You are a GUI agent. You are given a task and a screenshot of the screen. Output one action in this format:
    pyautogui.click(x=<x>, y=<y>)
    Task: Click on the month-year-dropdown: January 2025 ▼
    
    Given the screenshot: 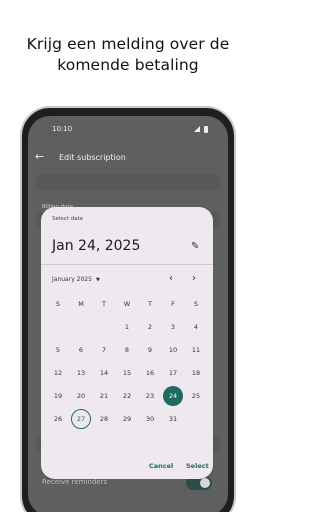 What is the action you would take?
    pyautogui.click(x=76, y=279)
    